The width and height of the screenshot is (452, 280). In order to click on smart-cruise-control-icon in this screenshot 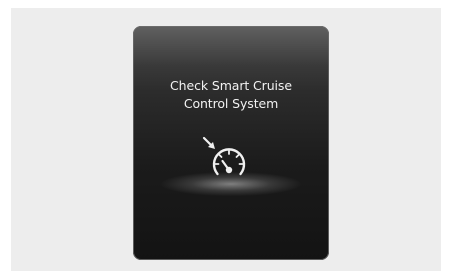, I will do `click(224, 156)`.